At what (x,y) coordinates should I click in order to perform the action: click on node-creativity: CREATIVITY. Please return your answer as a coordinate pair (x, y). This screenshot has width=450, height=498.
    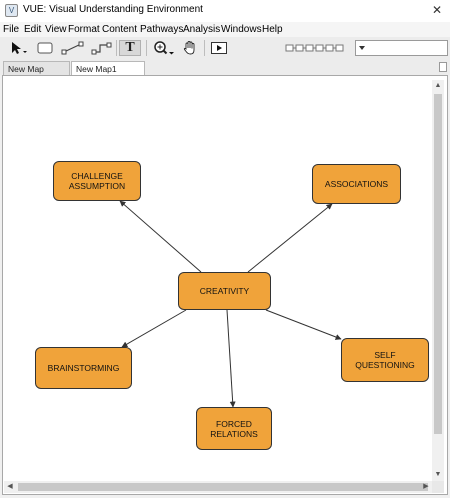
    Looking at the image, I should click on (224, 291).